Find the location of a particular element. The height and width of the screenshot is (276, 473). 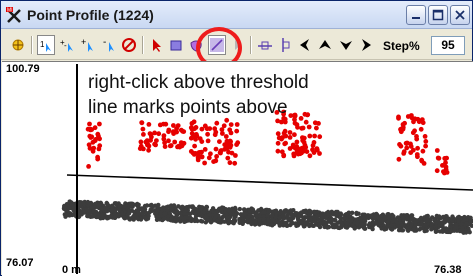

pointer-arrow-button is located at coordinates (156, 45).